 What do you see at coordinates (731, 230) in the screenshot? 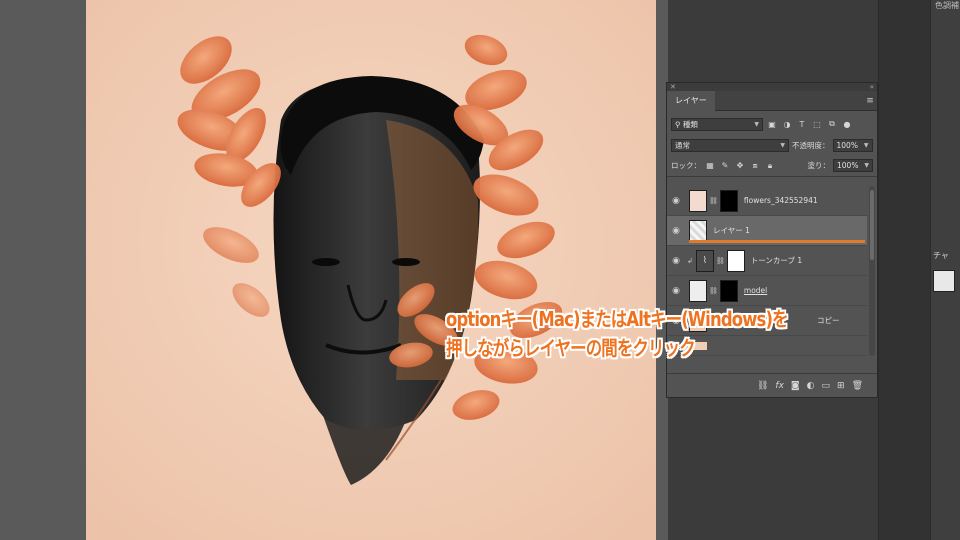
I see `layer-name: レイヤー 1` at bounding box center [731, 230].